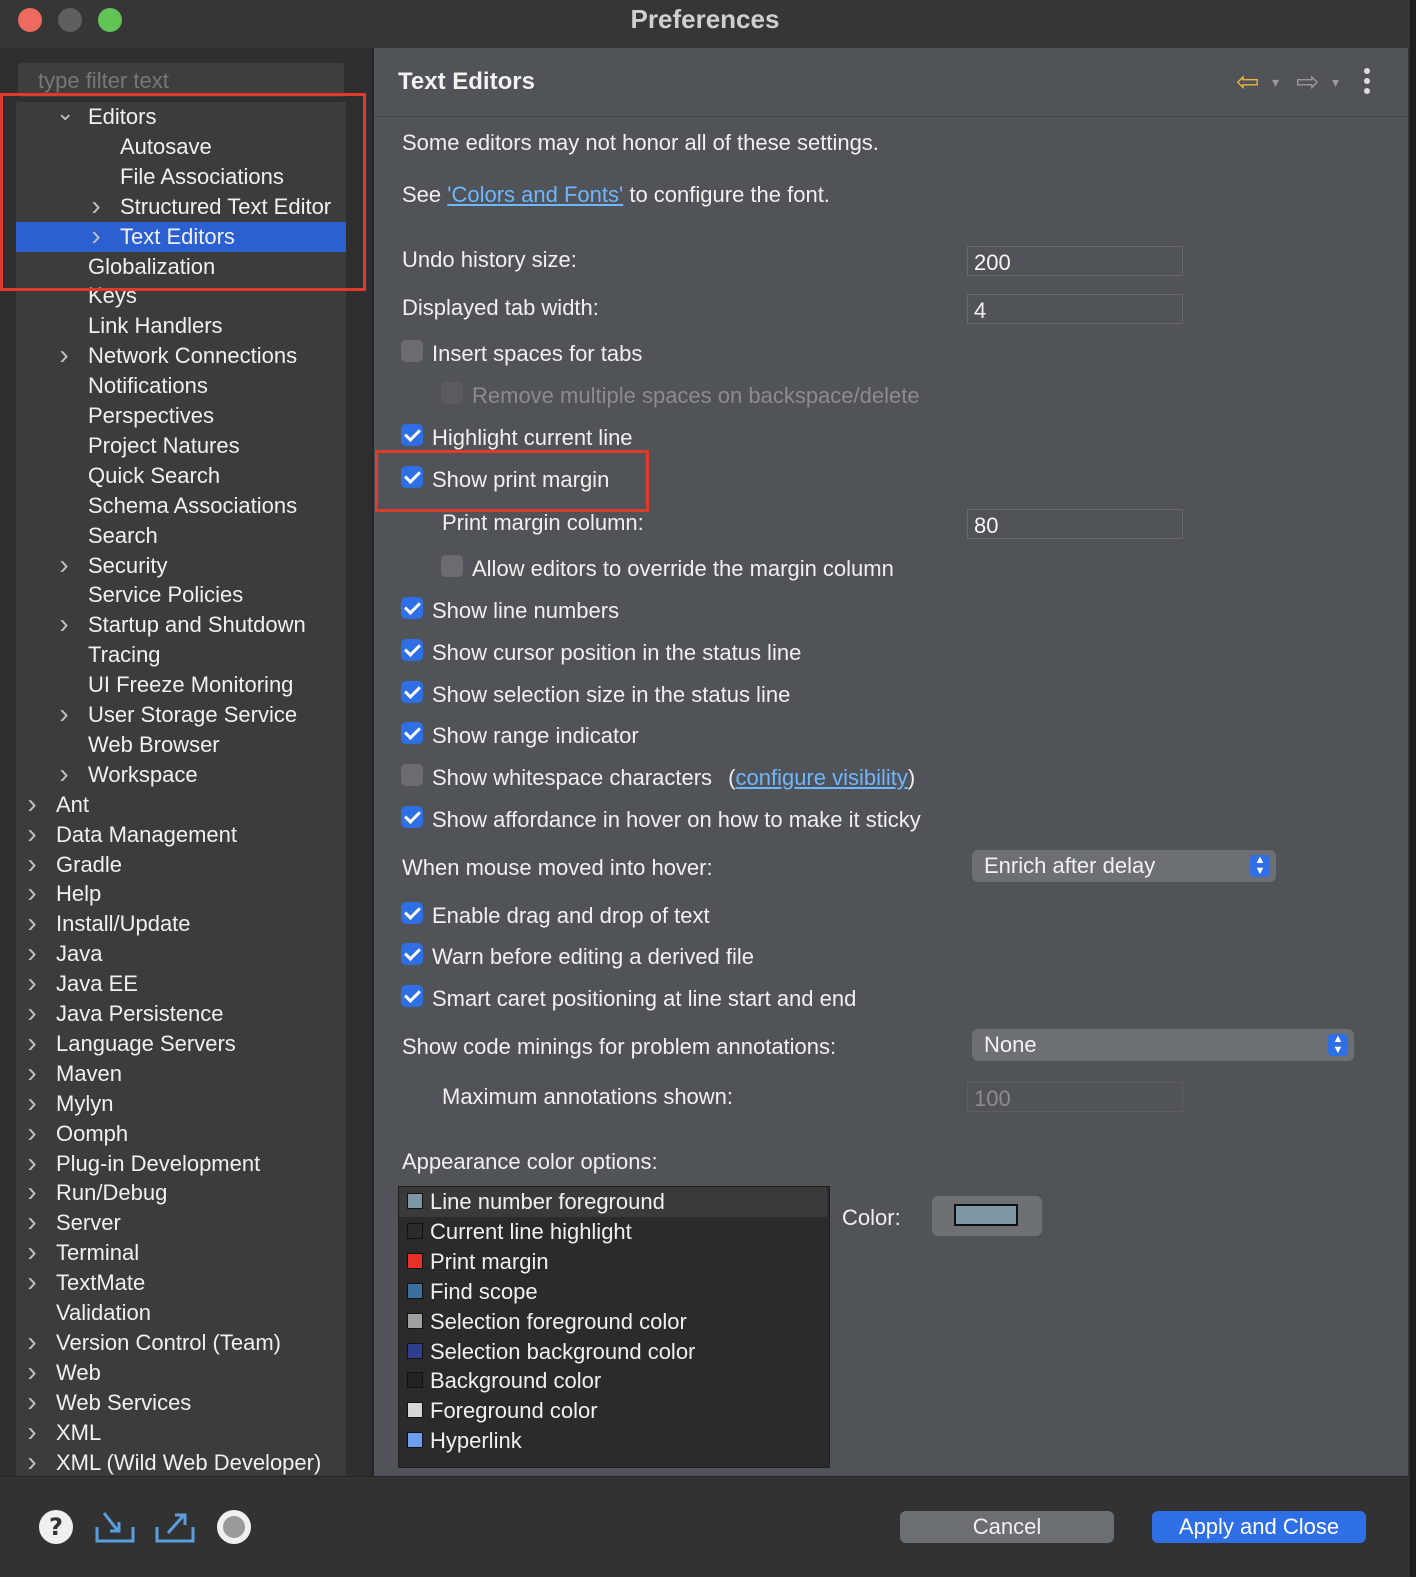 The image size is (1416, 1577). Describe the element at coordinates (412, 954) in the screenshot. I see `warn-derived-checkbox` at that location.